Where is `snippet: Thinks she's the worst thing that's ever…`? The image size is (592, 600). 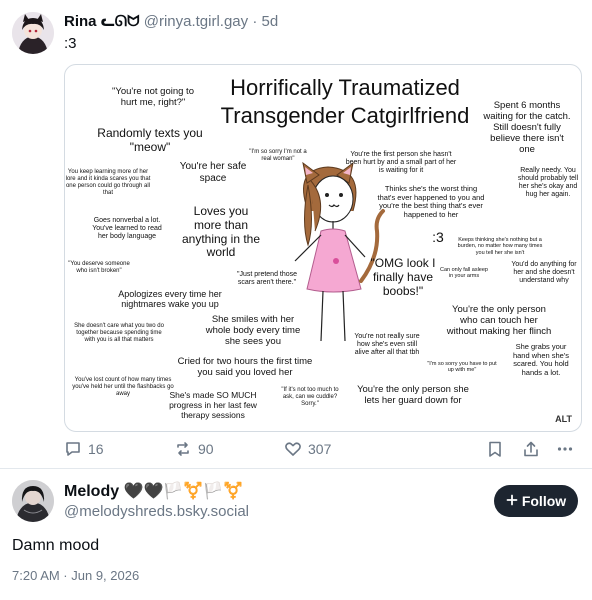 snippet: Thinks she's the worst thing that's ever… is located at coordinates (431, 201).